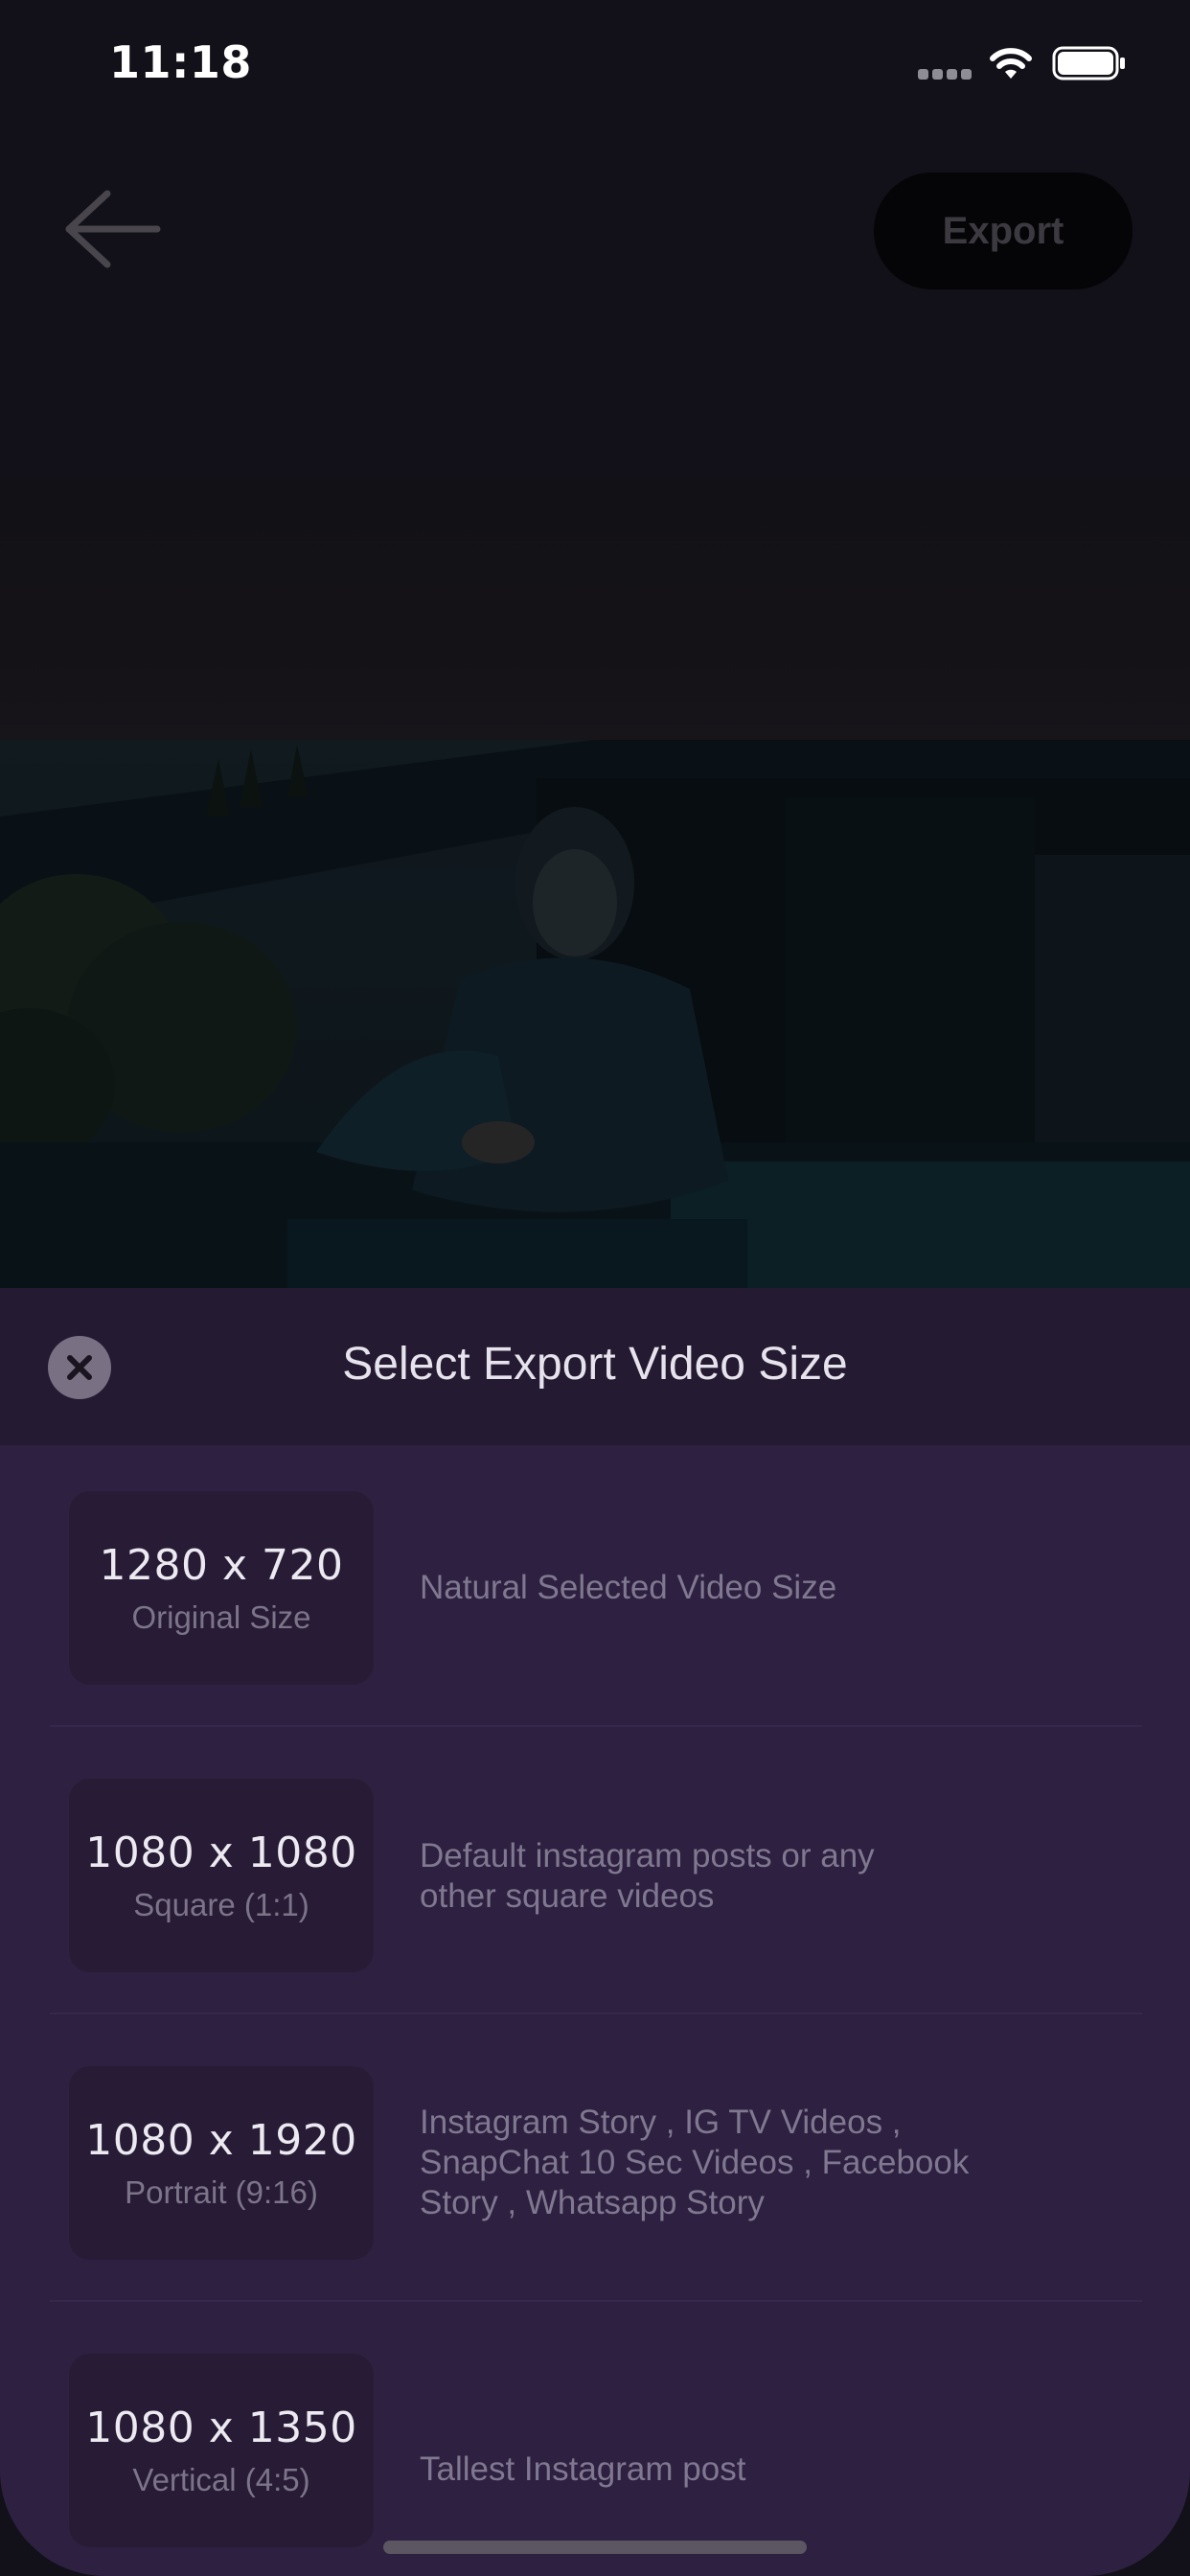 This screenshot has width=1190, height=2576. Describe the element at coordinates (222, 2192) in the screenshot. I see `size-option-label: Portrait (9:16)` at that location.